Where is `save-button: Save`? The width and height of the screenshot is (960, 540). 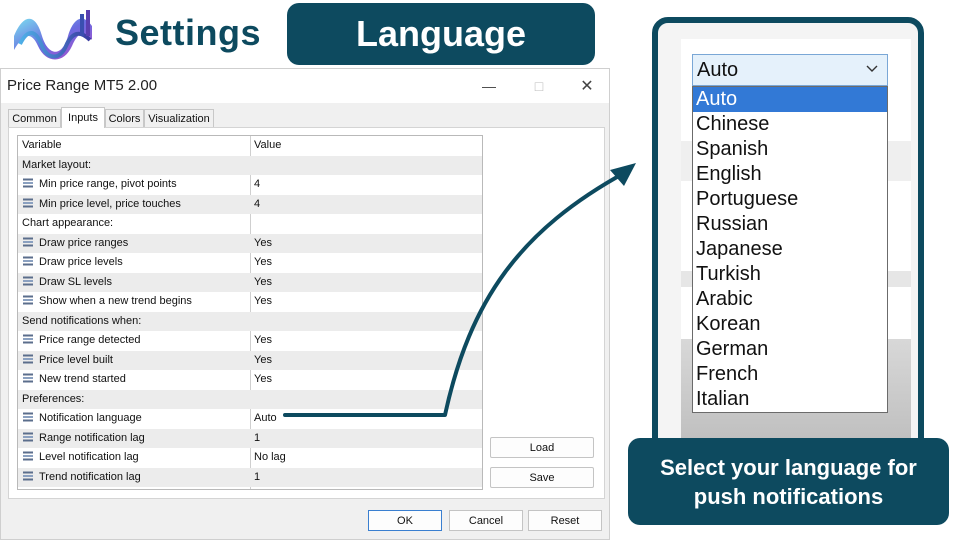 save-button: Save is located at coordinates (542, 477).